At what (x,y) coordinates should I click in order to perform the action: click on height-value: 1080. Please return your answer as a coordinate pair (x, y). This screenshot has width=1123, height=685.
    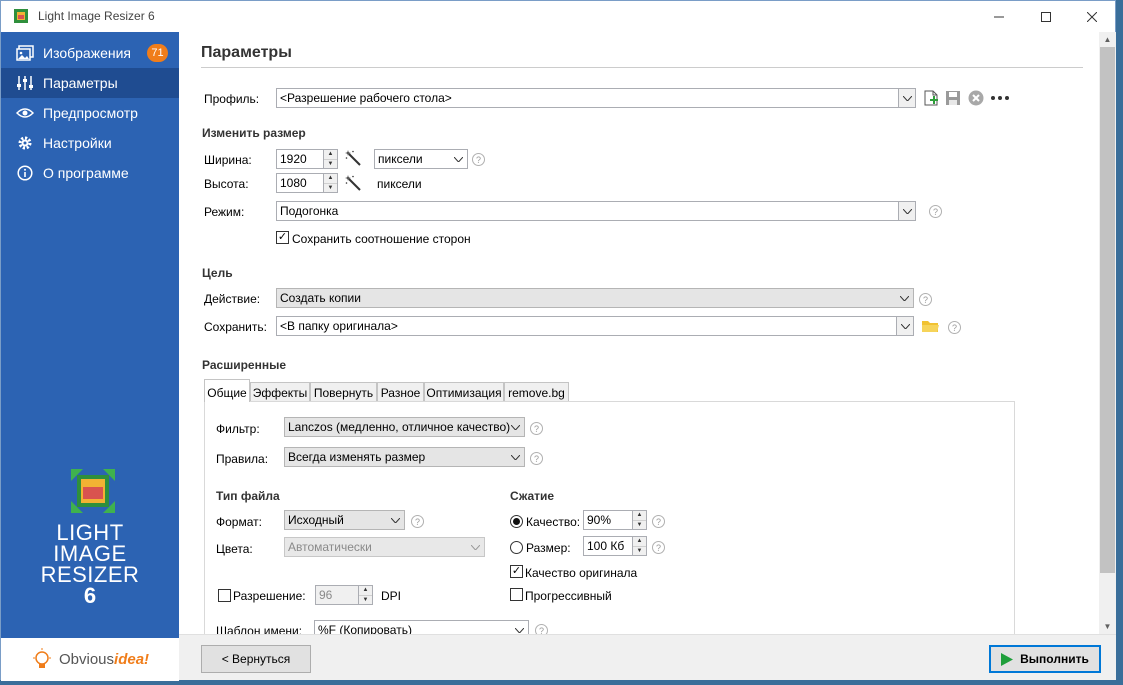
    Looking at the image, I should click on (293, 183).